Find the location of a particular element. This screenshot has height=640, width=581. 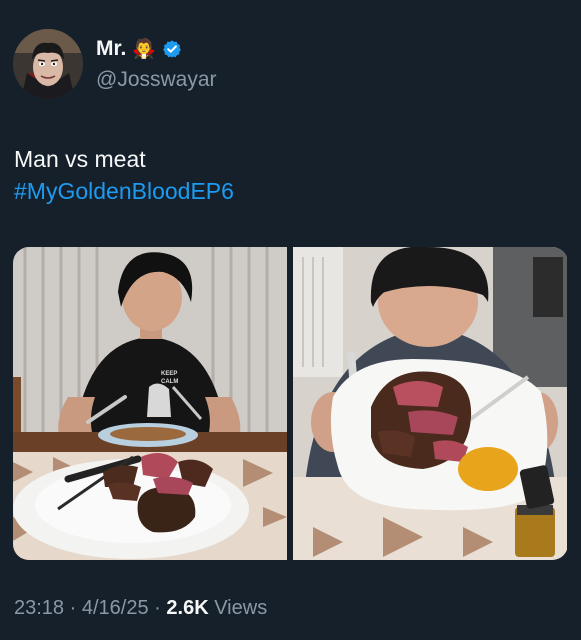

shirt-text-line2: CALM is located at coordinates (169, 382).